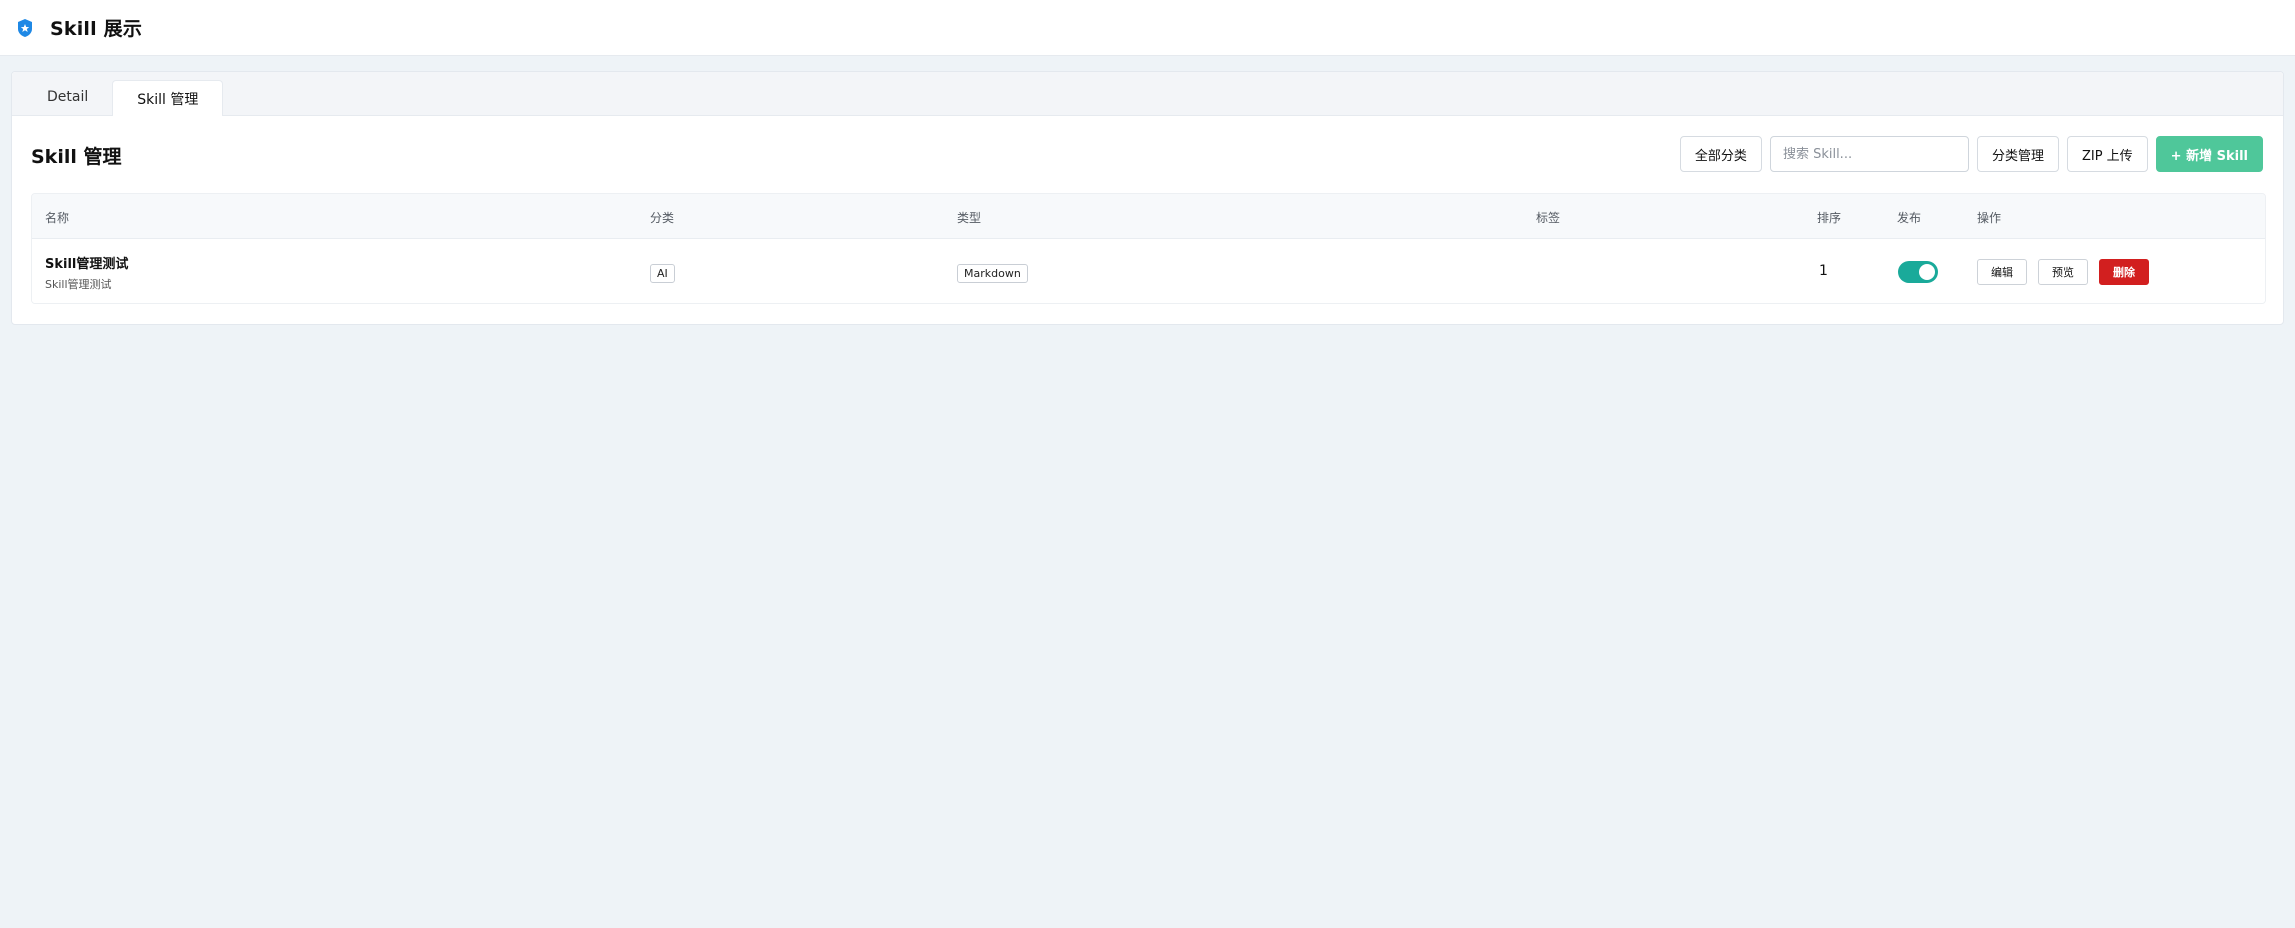 The width and height of the screenshot is (2295, 928). I want to click on app-title: Skill 展示, so click(96, 29).